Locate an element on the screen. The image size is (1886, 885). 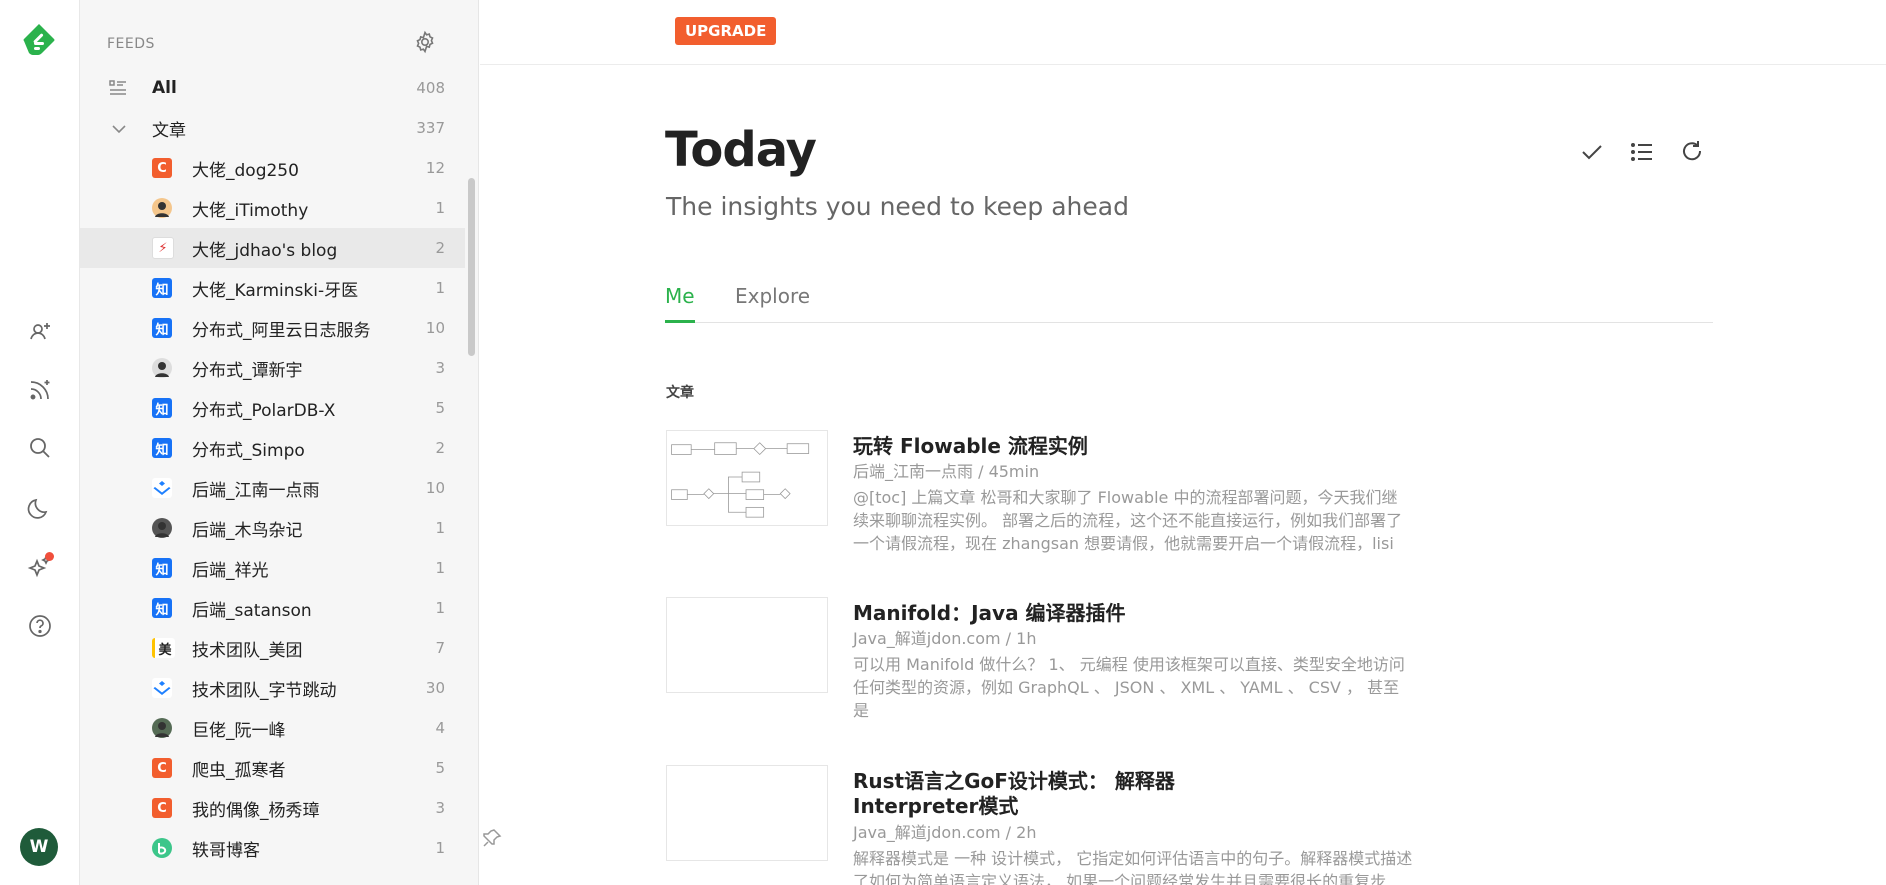
top-bar: UPGRADE is located at coordinates (1183, 32).